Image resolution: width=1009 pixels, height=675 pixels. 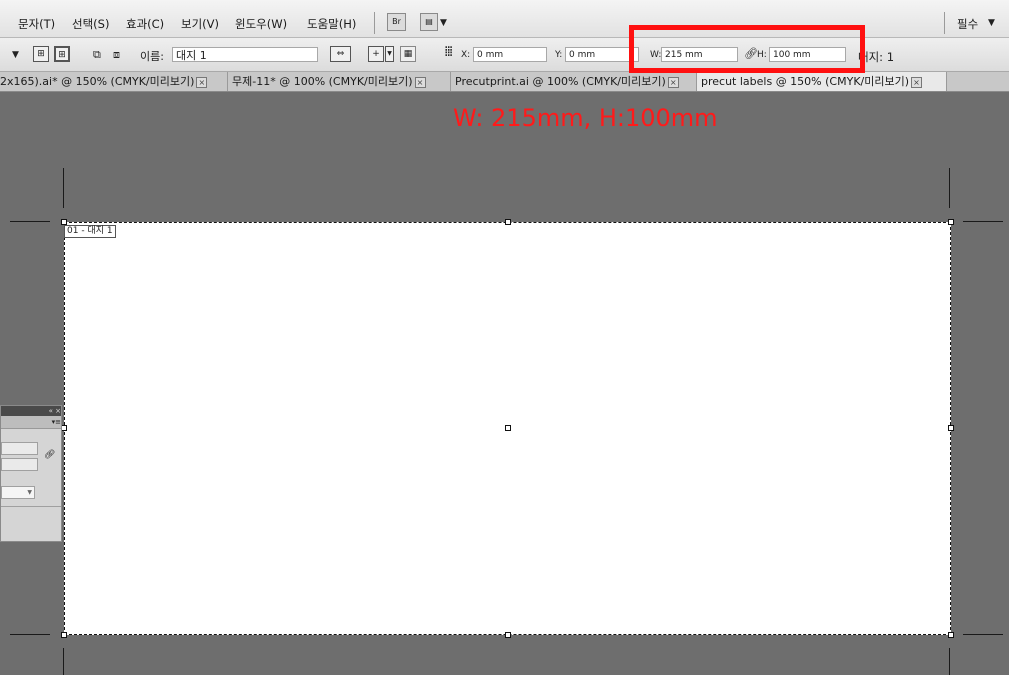 What do you see at coordinates (559, 55) in the screenshot?
I see `y-label: Y:` at bounding box center [559, 55].